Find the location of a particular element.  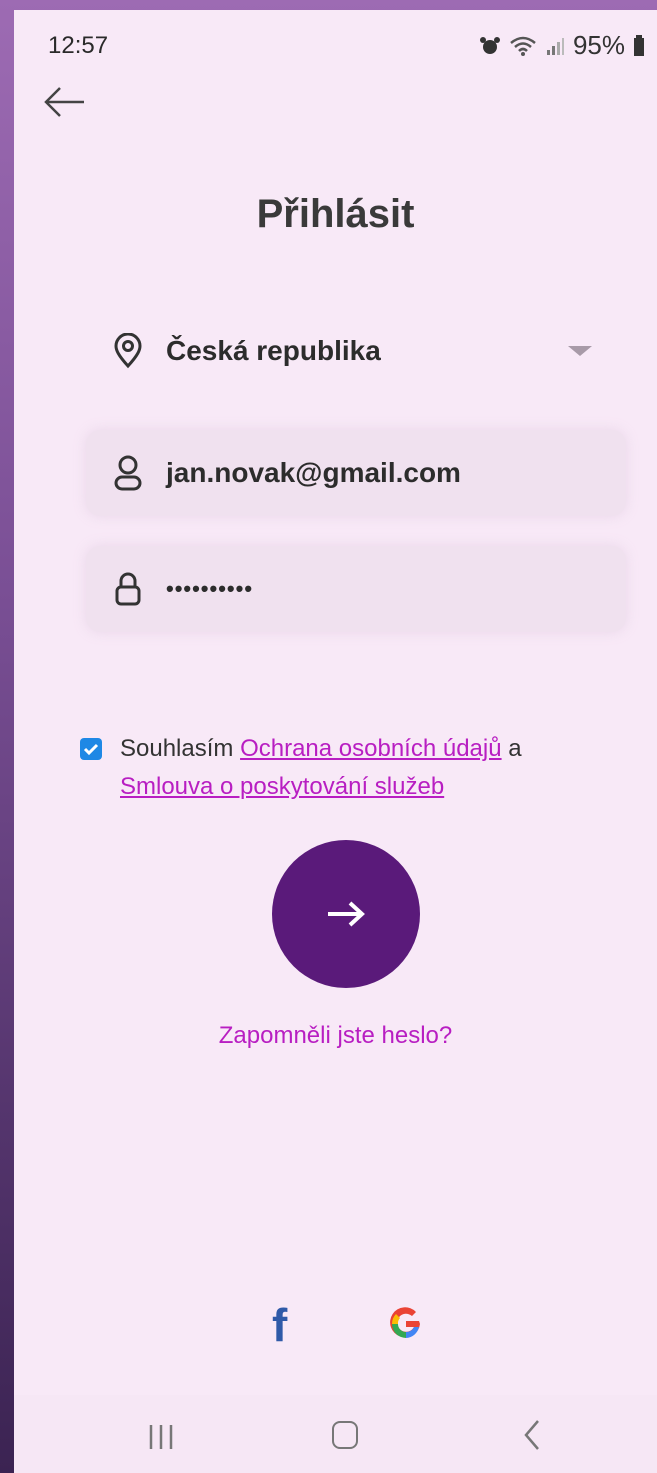

arrow-left-icon is located at coordinates (64, 102).